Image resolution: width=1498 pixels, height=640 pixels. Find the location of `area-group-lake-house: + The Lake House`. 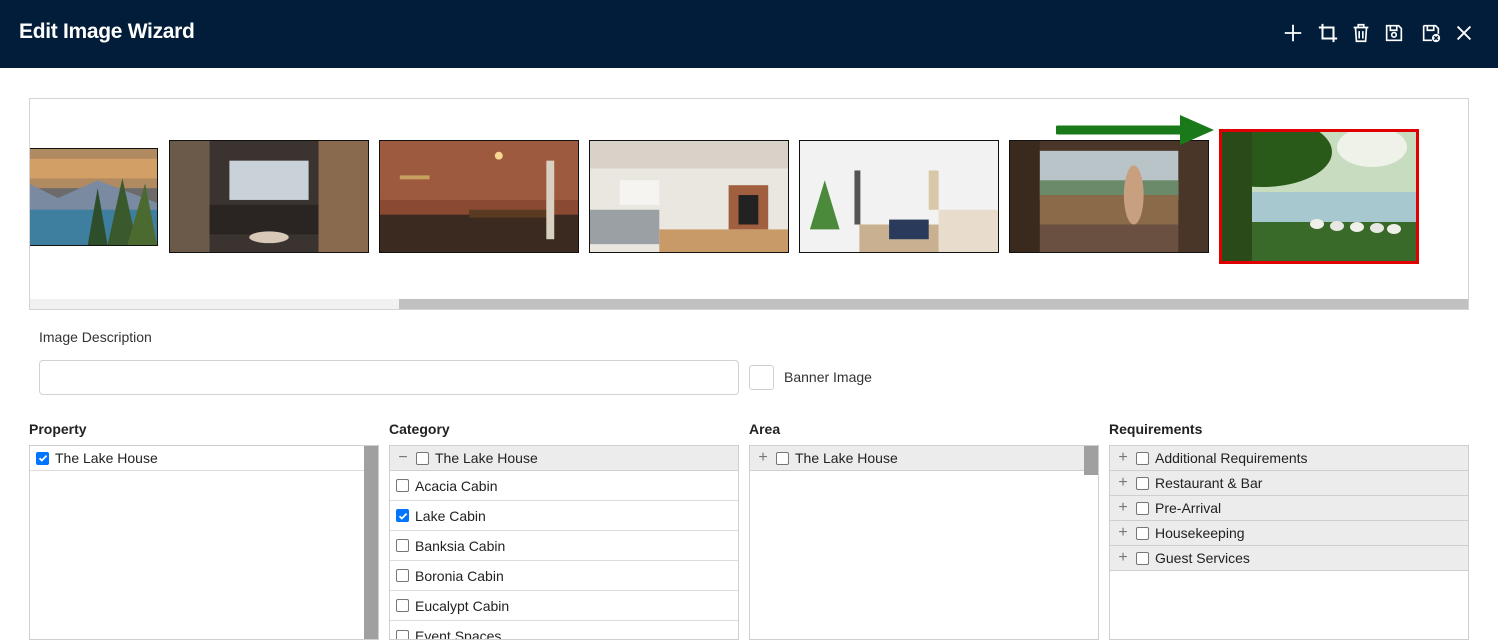

area-group-lake-house: + The Lake House is located at coordinates (924, 458).